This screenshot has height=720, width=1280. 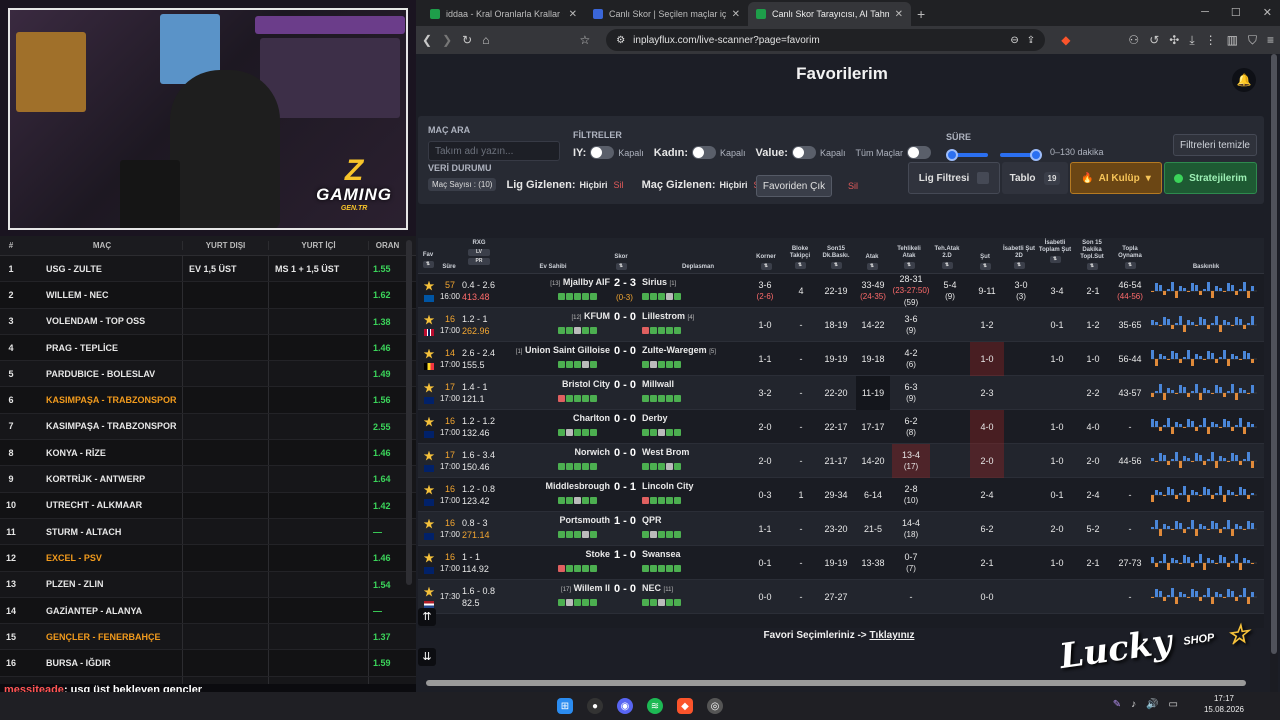 I want to click on battery-icon: ▭, so click(x=1173, y=704).